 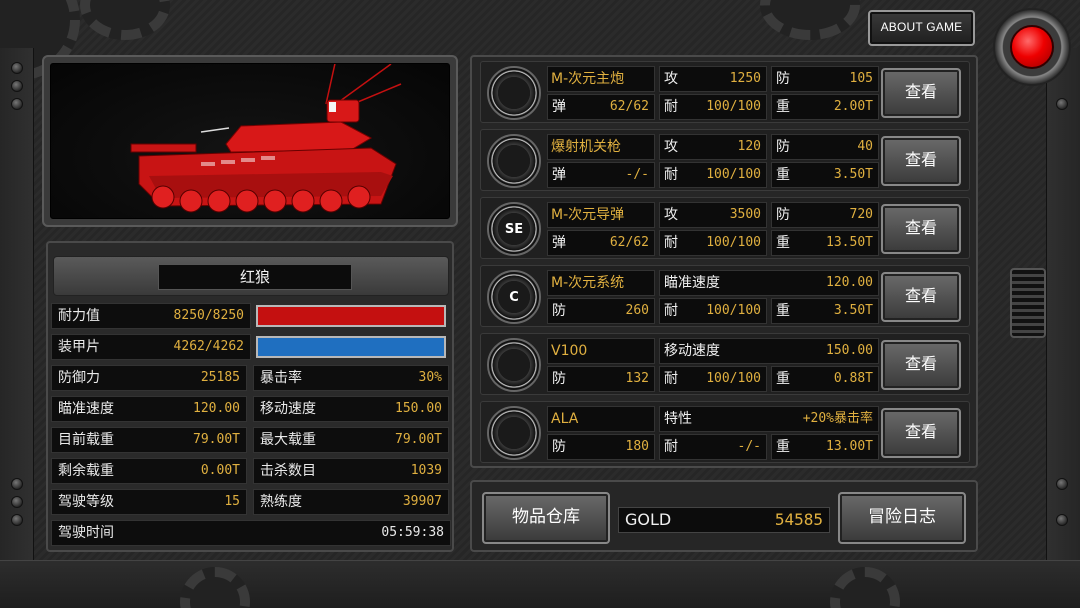 What do you see at coordinates (588, 79) in the screenshot?
I see `equipment-name: M-次元主炮` at bounding box center [588, 79].